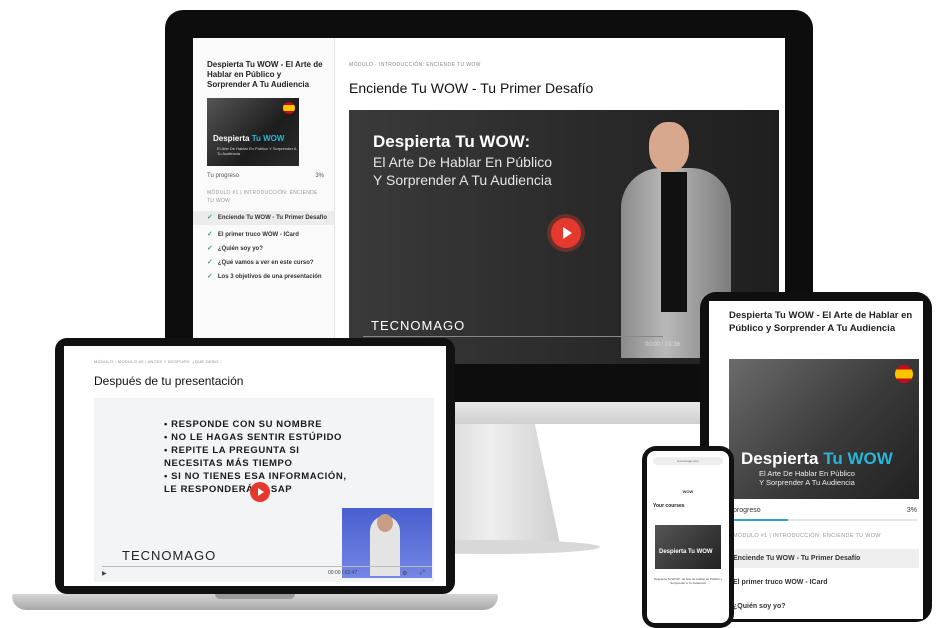 The image size is (936, 628). I want to click on laptop-notch, so click(255, 596).